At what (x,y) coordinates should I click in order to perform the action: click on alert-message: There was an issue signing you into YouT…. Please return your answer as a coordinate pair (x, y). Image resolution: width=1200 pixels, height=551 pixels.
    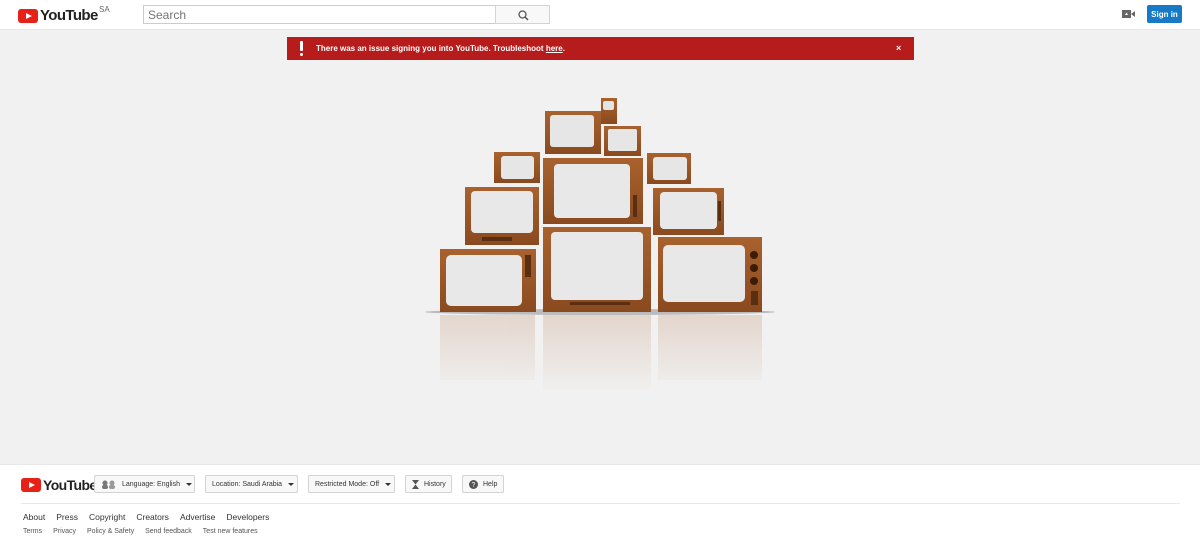
    Looking at the image, I should click on (440, 48).